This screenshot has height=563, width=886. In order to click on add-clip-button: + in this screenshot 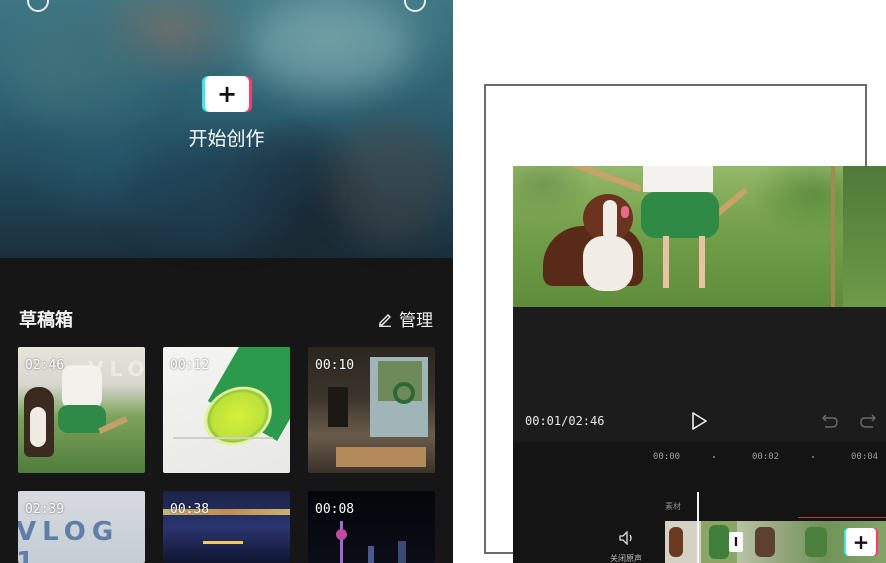, I will do `click(861, 542)`.